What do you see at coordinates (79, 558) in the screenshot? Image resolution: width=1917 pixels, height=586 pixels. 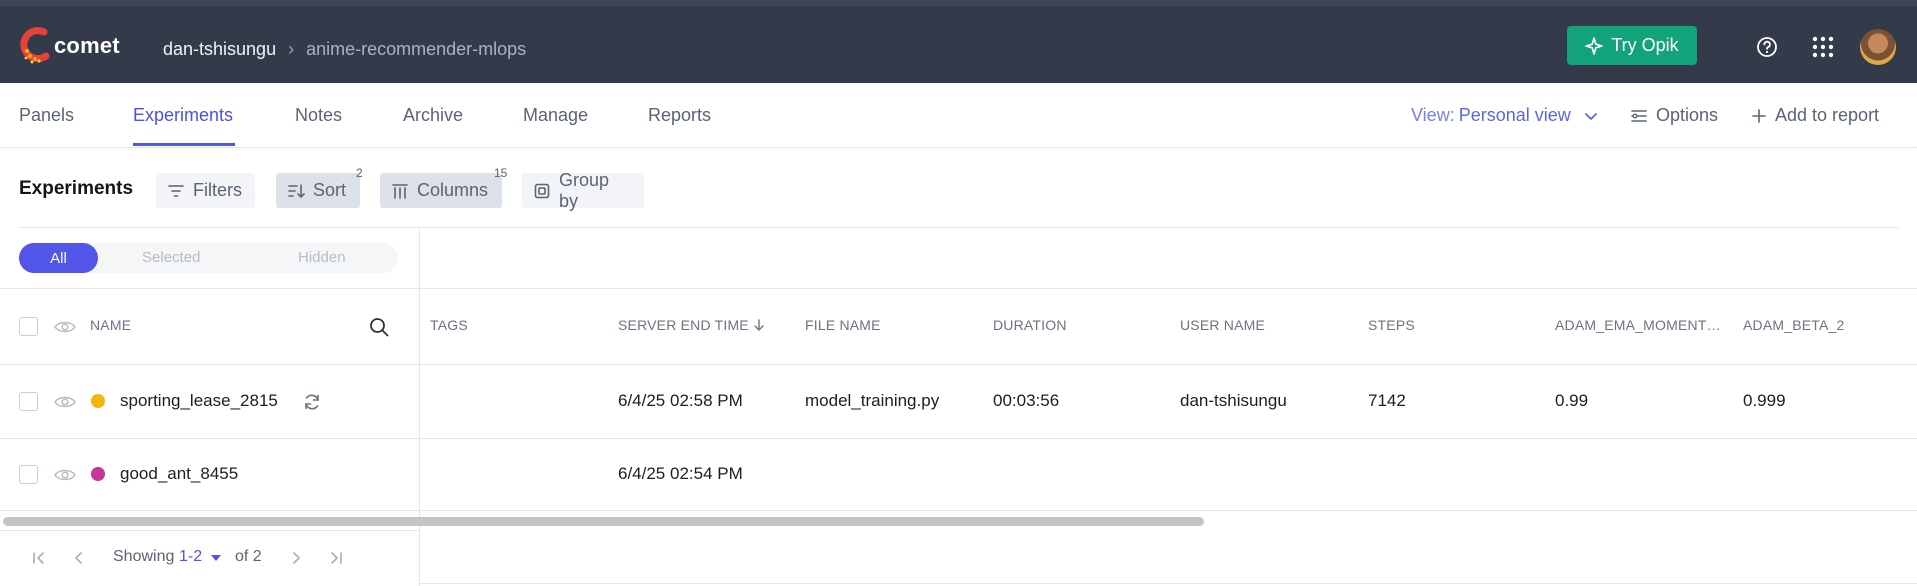 I see `previous-page-icon` at bounding box center [79, 558].